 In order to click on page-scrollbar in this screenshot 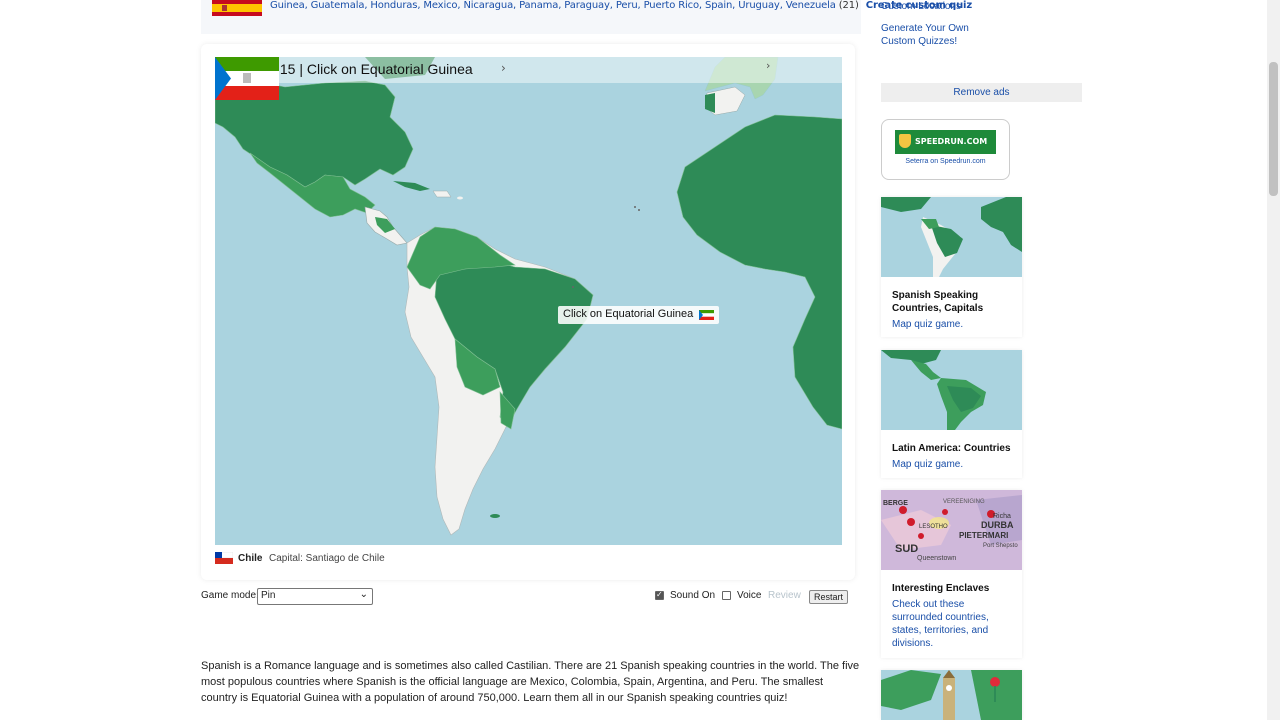, I will do `click(1273, 360)`.